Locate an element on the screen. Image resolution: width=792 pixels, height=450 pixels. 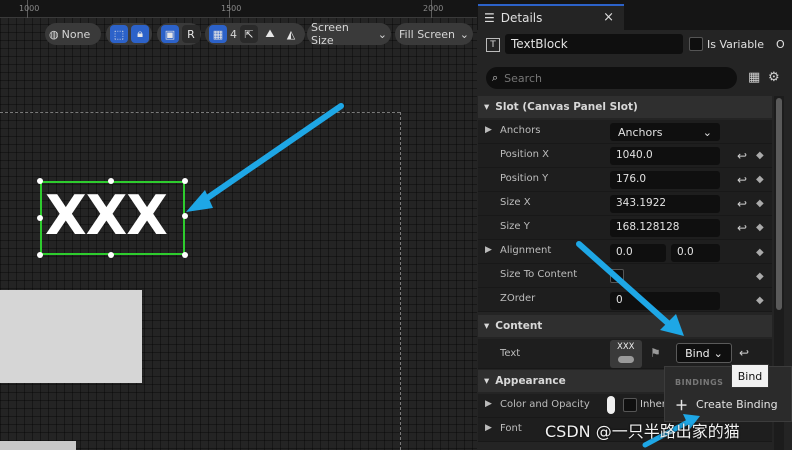
is-variable-label: Is Variable is located at coordinates (736, 44).